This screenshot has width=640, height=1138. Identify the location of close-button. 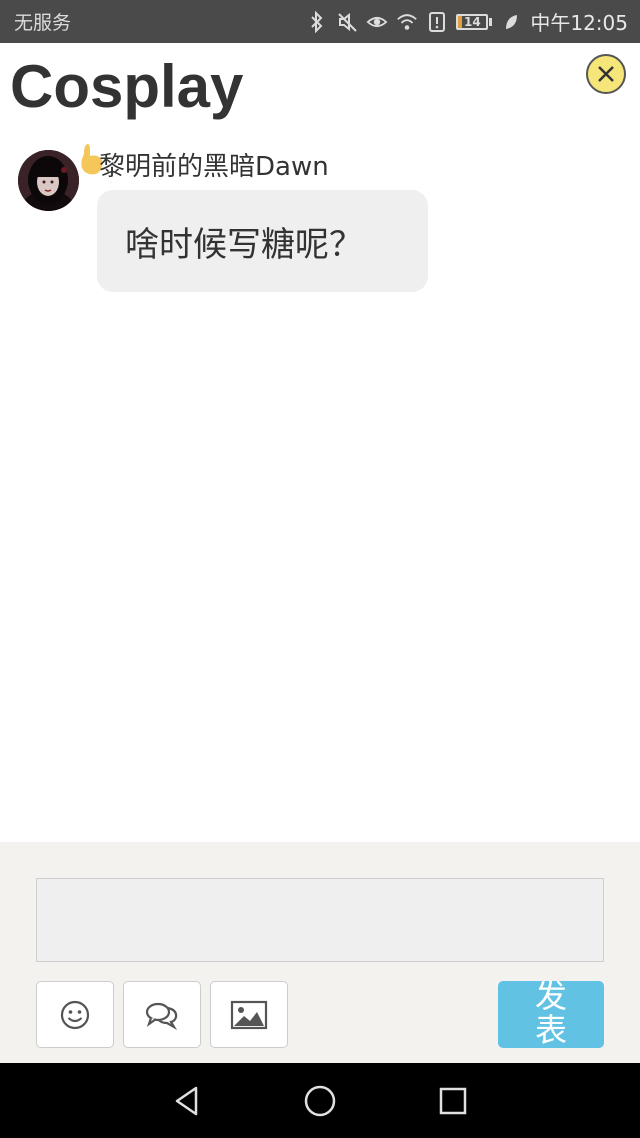
(606, 74).